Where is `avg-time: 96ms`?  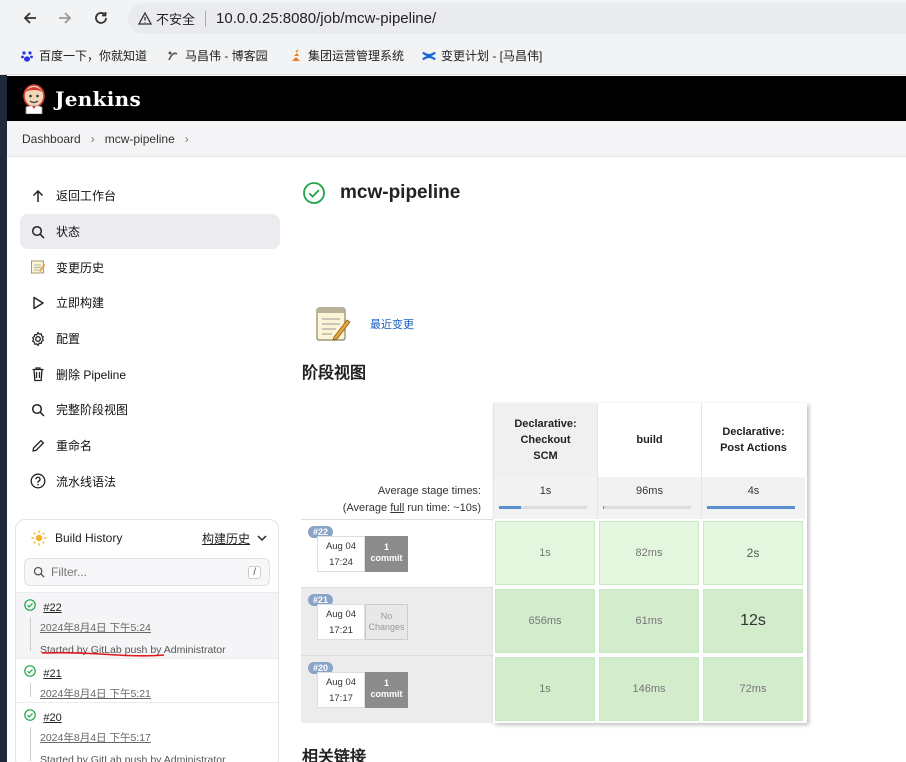 avg-time: 96ms is located at coordinates (649, 491).